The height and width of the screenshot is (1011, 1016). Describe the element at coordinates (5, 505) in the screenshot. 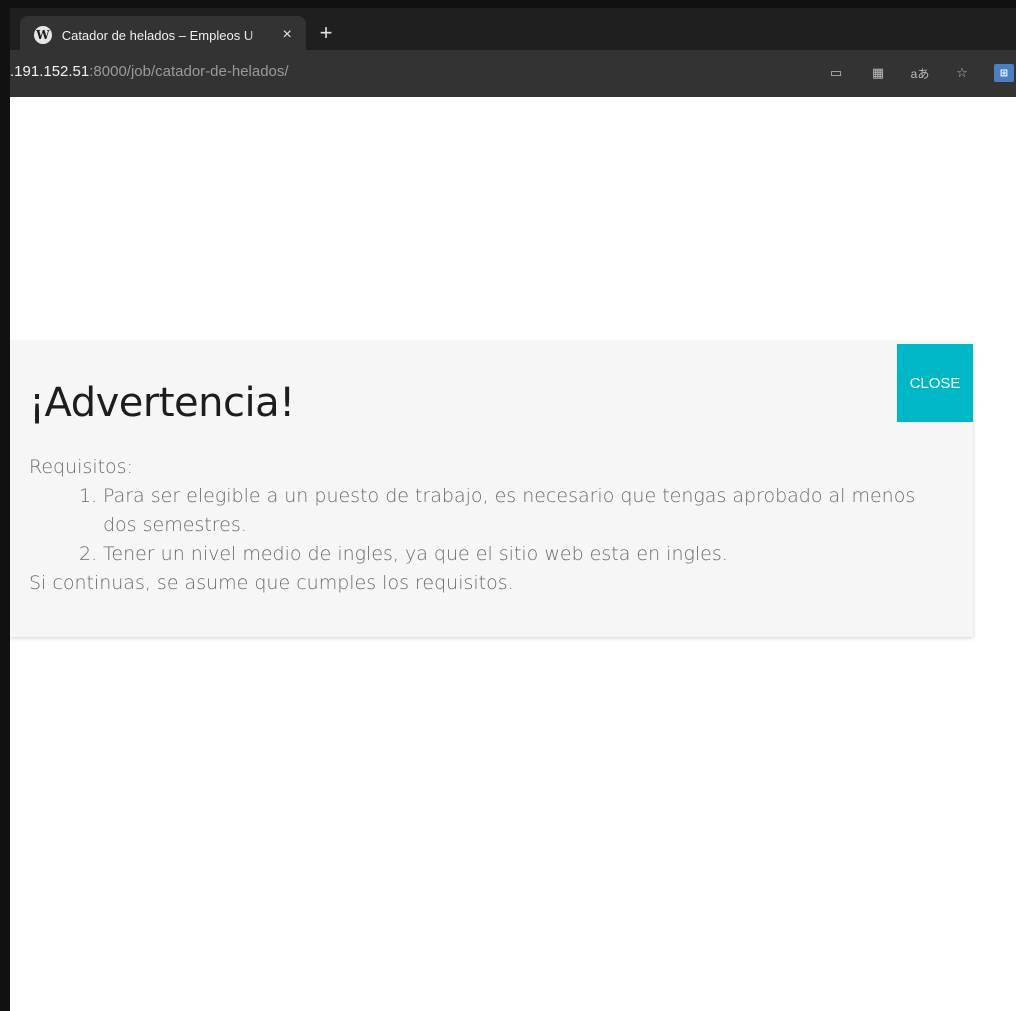

I see `screenshot-frame-left` at that location.